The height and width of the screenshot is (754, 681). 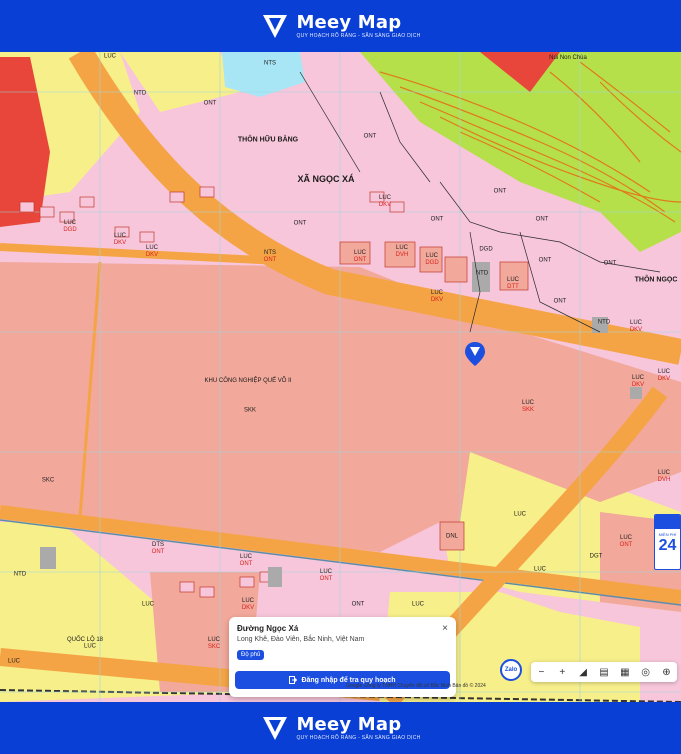 What do you see at coordinates (158, 548) in the screenshot?
I see `zone-label: DTS ONT` at bounding box center [158, 548].